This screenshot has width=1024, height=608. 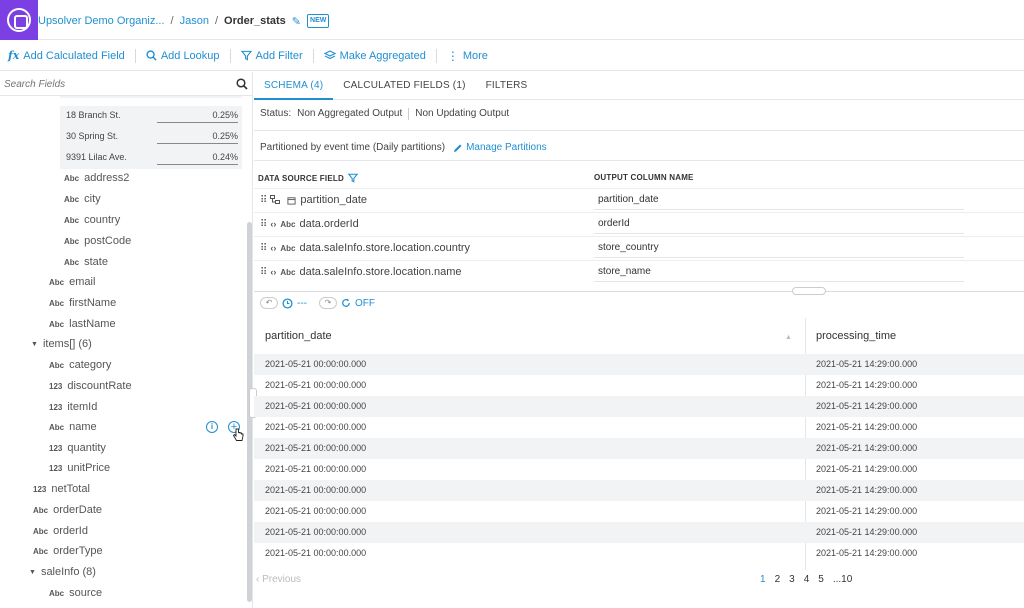 I want to click on field-orderdate: Abc orderDate, so click(x=67, y=510).